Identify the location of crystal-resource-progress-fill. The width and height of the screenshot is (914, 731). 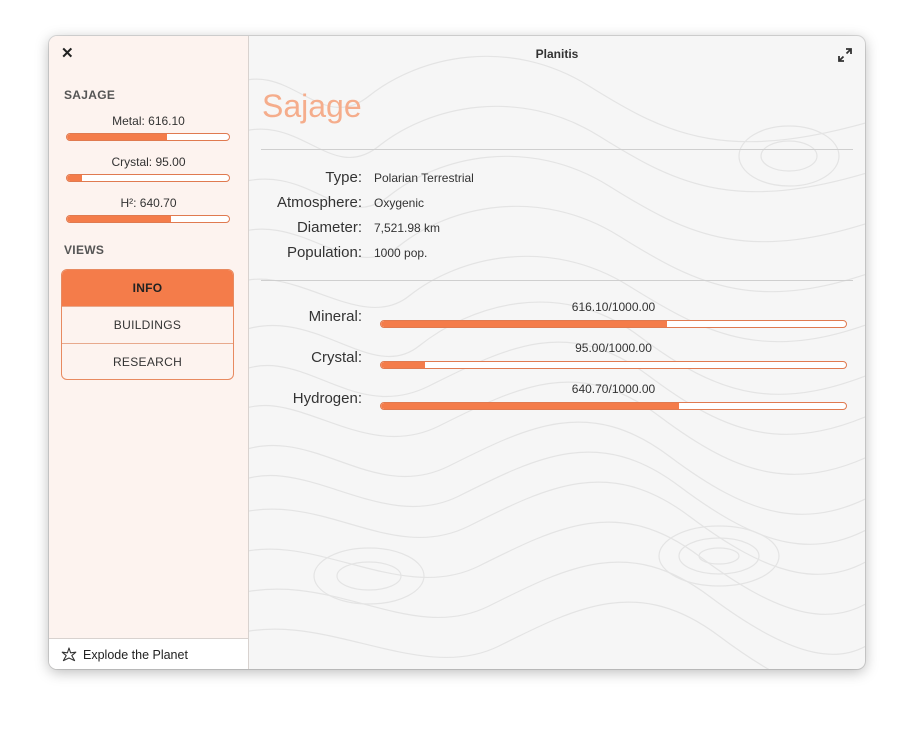
(403, 365).